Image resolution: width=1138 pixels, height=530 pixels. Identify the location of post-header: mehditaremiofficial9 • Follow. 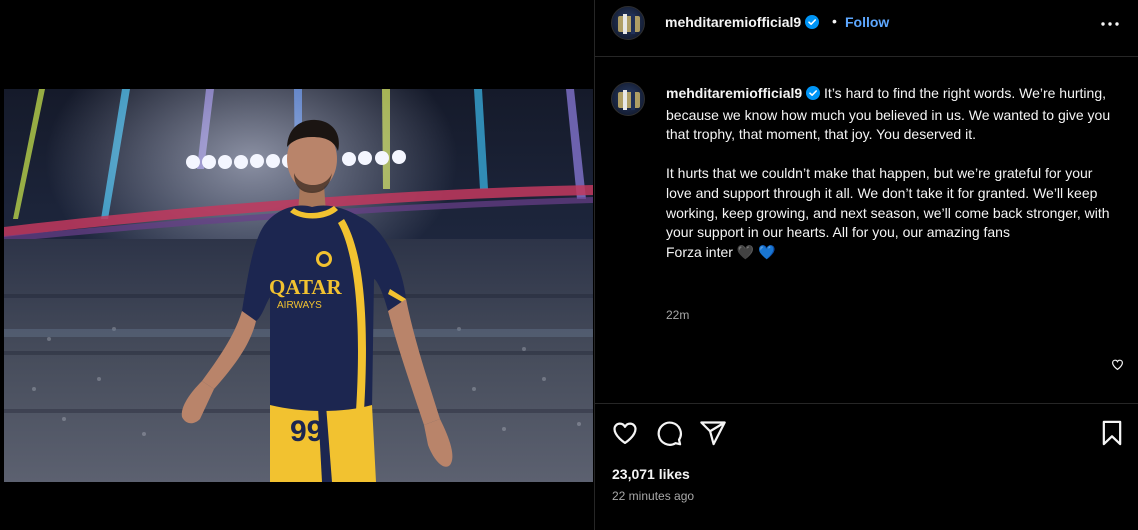
(866, 28).